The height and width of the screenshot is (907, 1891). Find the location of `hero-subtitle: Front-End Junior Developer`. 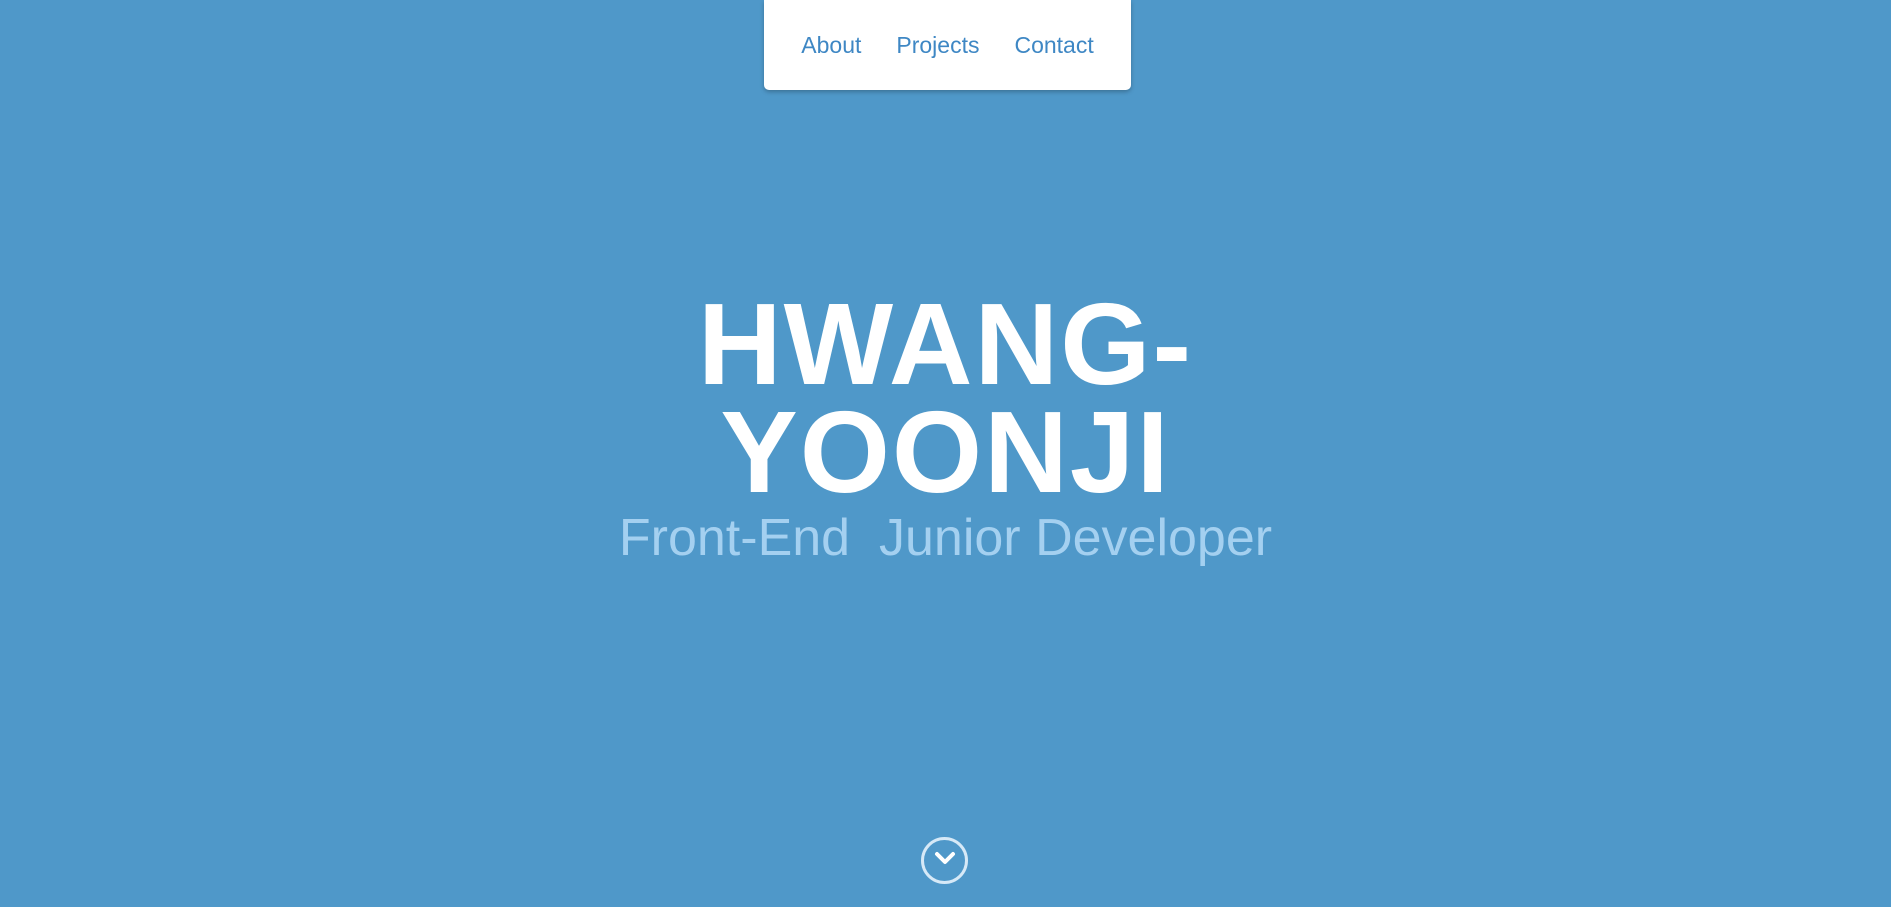

hero-subtitle: Front-End Junior Developer is located at coordinates (945, 538).